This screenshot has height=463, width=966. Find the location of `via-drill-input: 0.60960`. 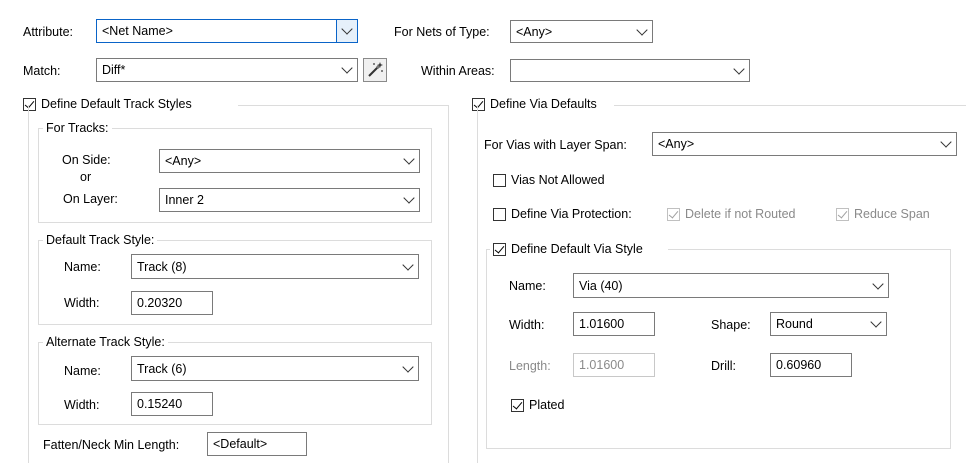

via-drill-input: 0.60960 is located at coordinates (811, 365).